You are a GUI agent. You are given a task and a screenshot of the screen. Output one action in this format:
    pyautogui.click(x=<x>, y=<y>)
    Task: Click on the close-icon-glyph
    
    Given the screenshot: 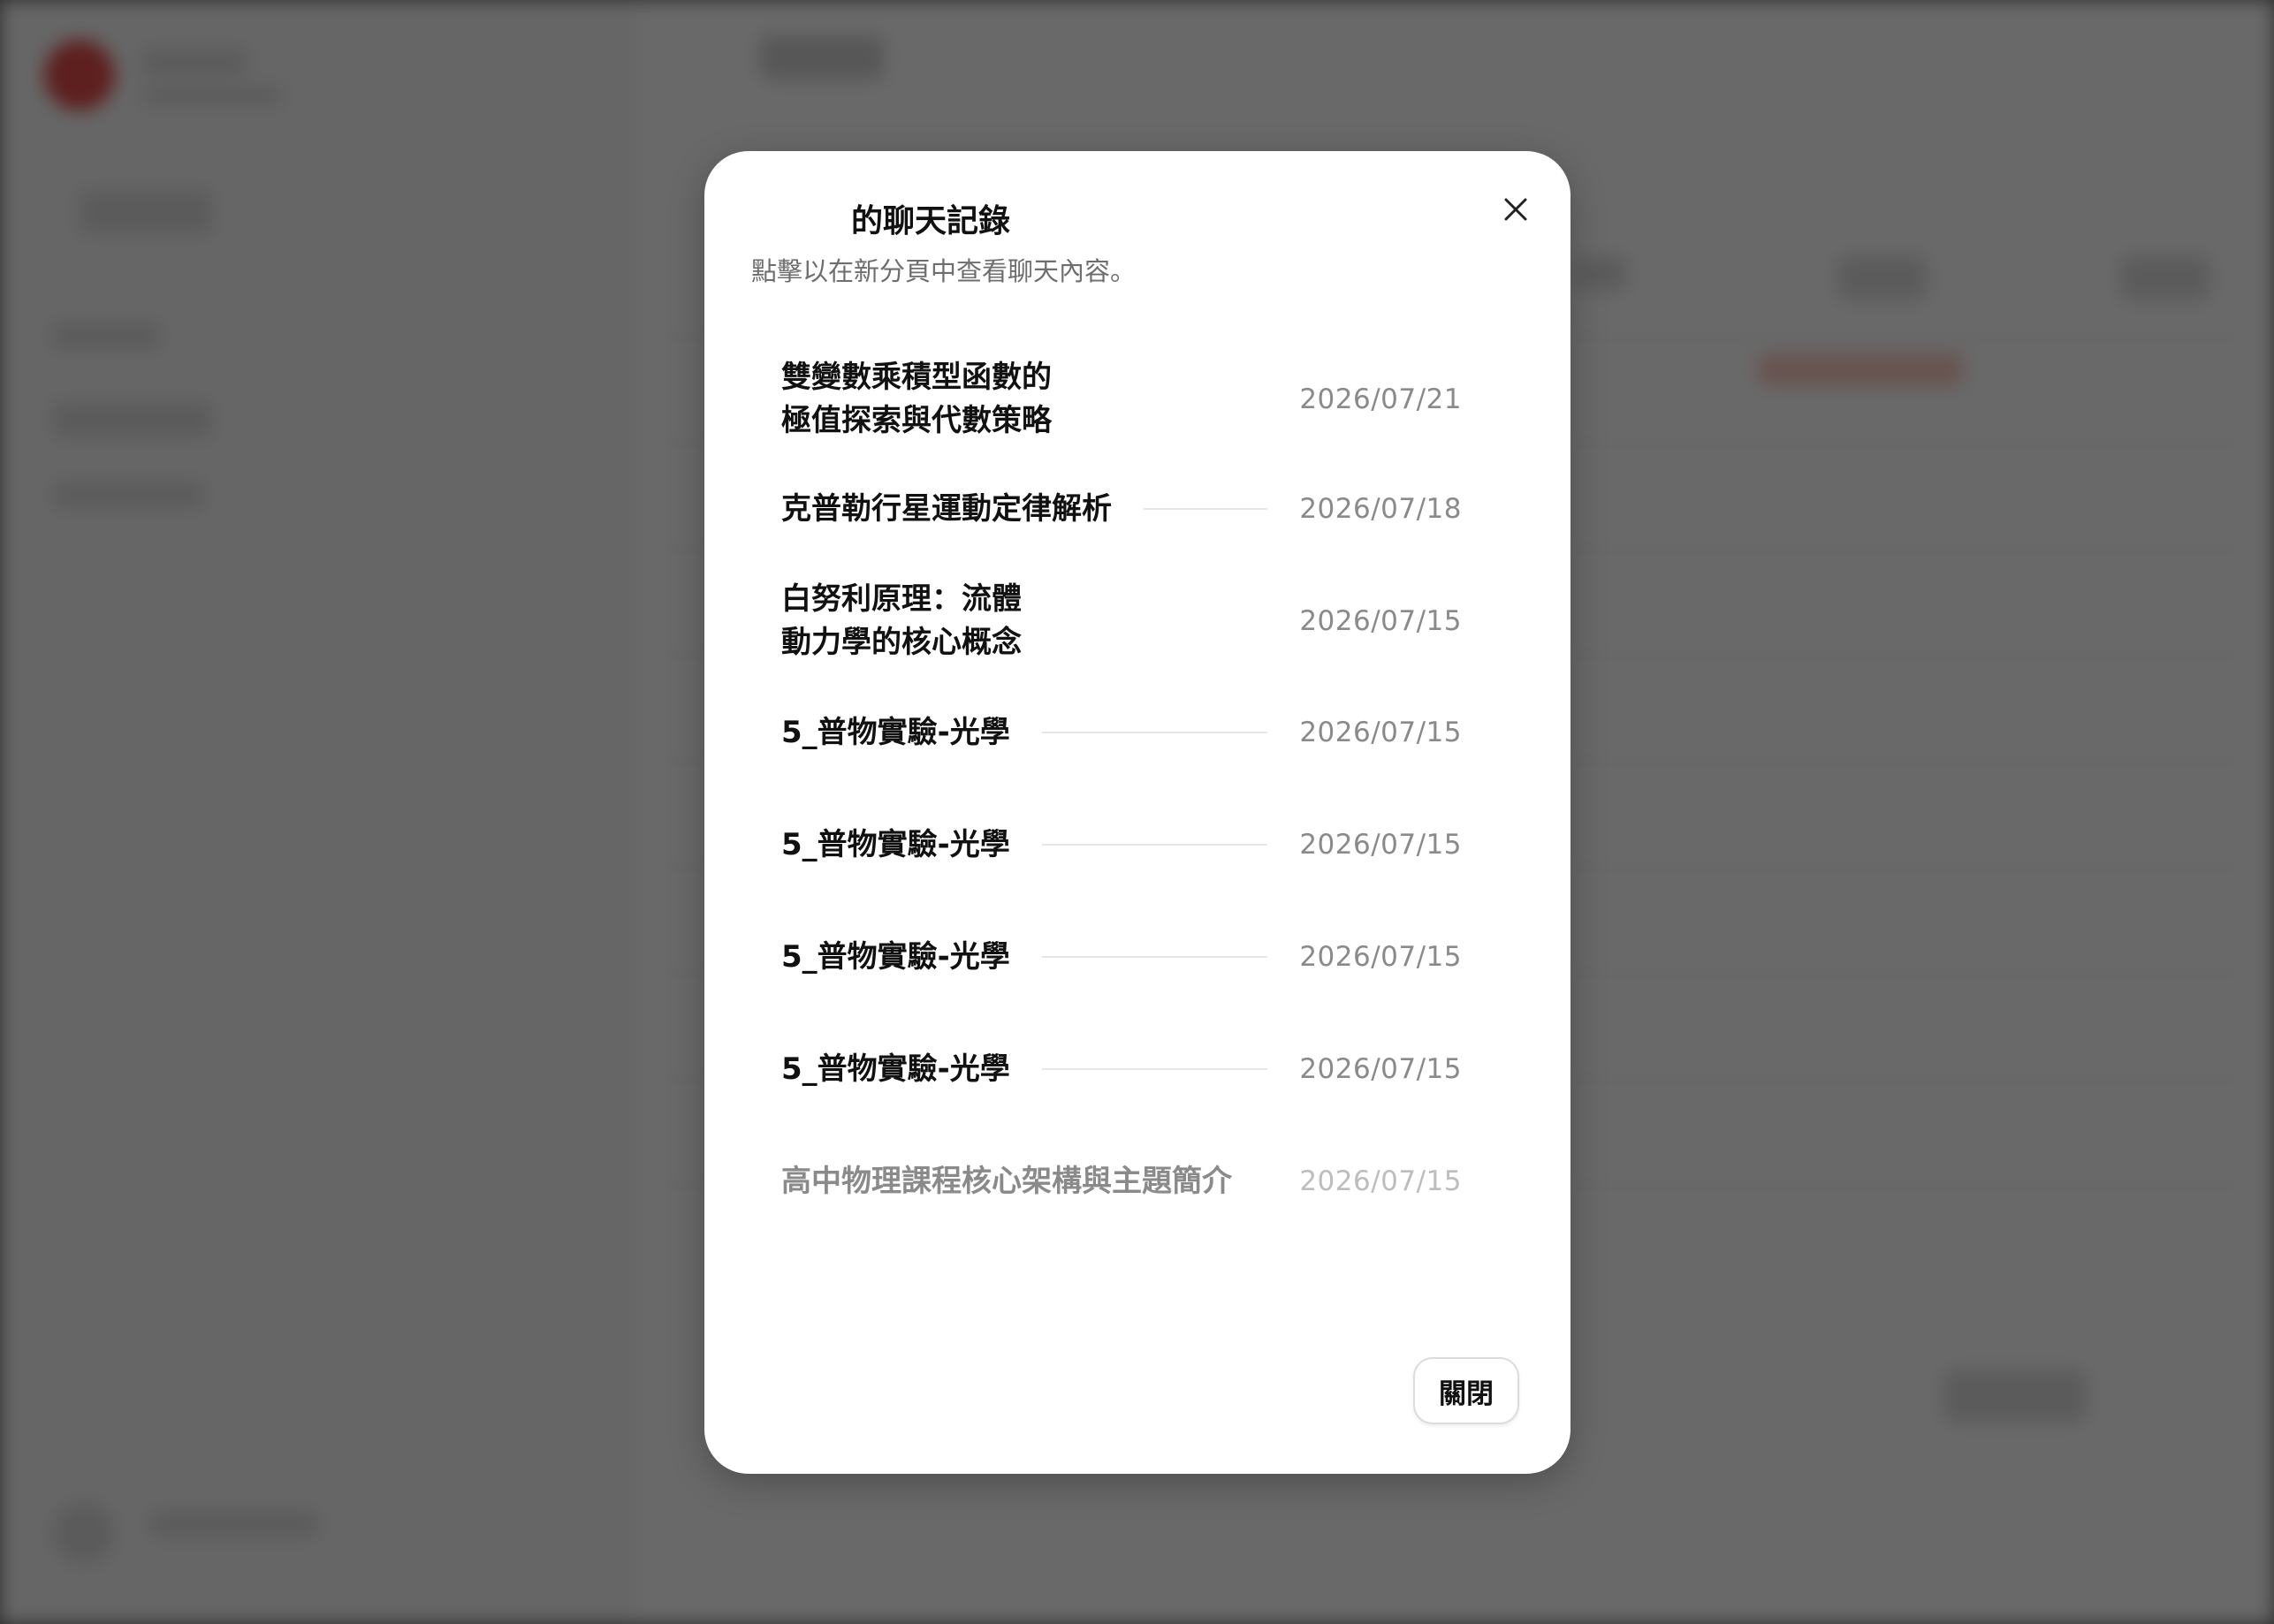 What is the action you would take?
    pyautogui.click(x=1515, y=209)
    